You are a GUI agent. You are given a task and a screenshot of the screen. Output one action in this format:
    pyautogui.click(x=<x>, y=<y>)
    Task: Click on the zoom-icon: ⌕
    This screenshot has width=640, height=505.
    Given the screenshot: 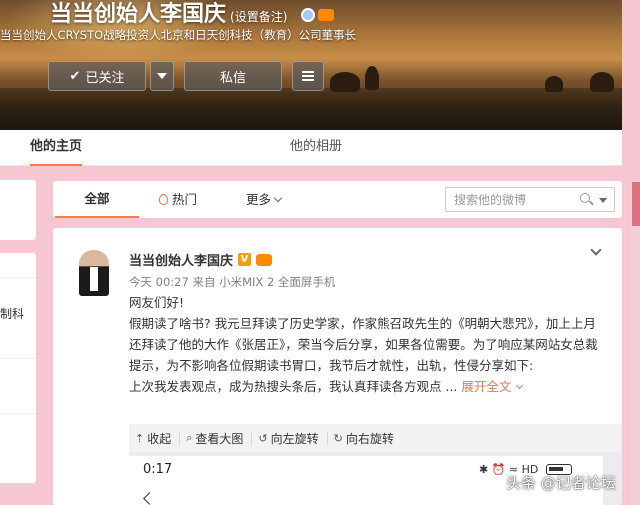 What is the action you would take?
    pyautogui.click(x=189, y=437)
    